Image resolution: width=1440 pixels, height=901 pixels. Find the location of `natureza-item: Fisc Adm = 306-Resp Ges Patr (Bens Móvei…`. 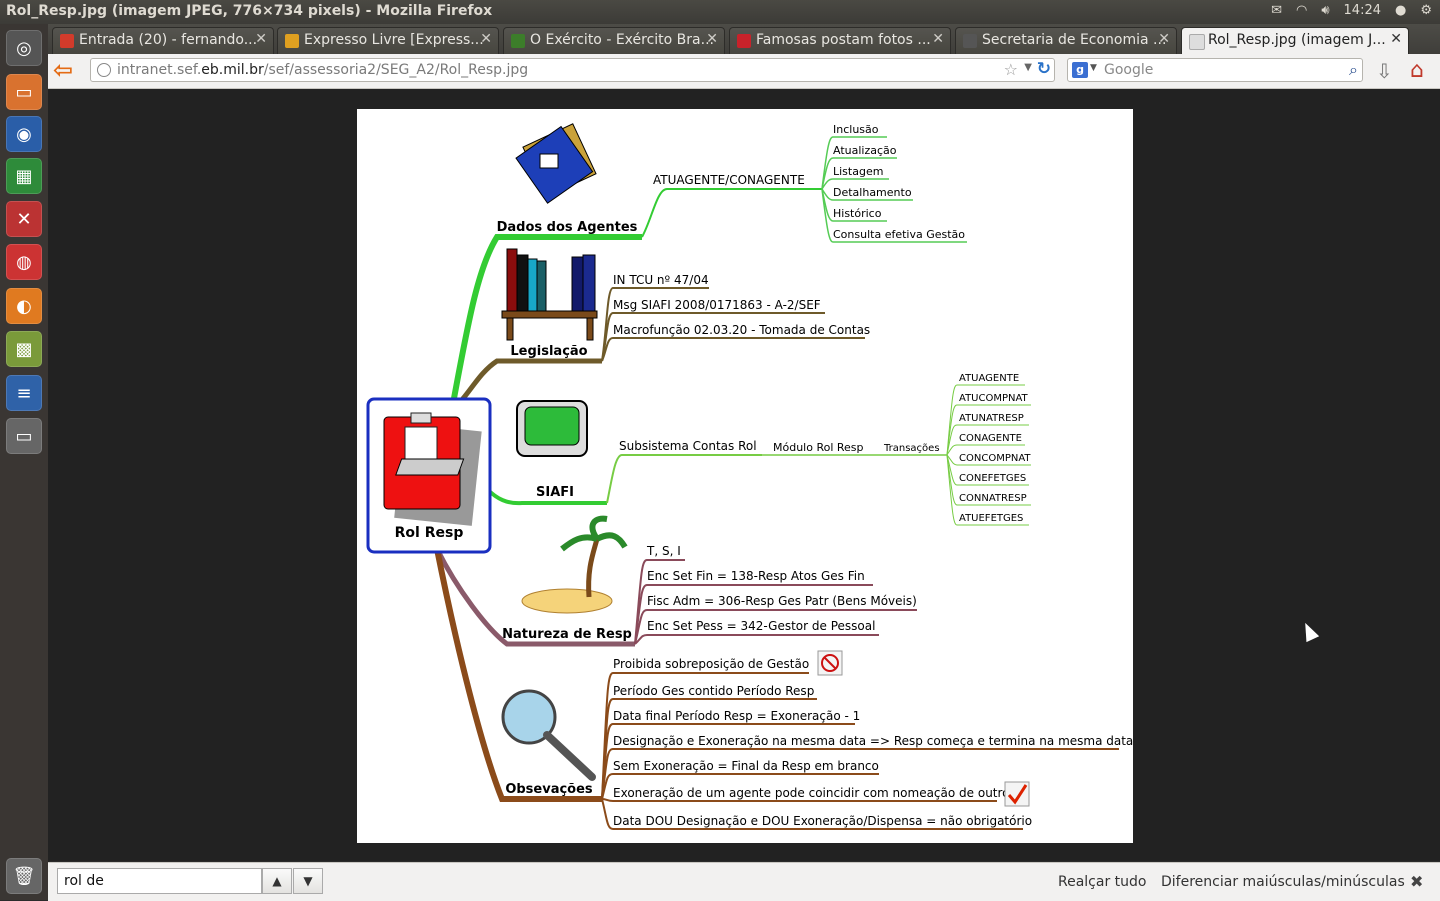

natureza-item: Fisc Adm = 306-Resp Ges Patr (Bens Móvei… is located at coordinates (782, 601).